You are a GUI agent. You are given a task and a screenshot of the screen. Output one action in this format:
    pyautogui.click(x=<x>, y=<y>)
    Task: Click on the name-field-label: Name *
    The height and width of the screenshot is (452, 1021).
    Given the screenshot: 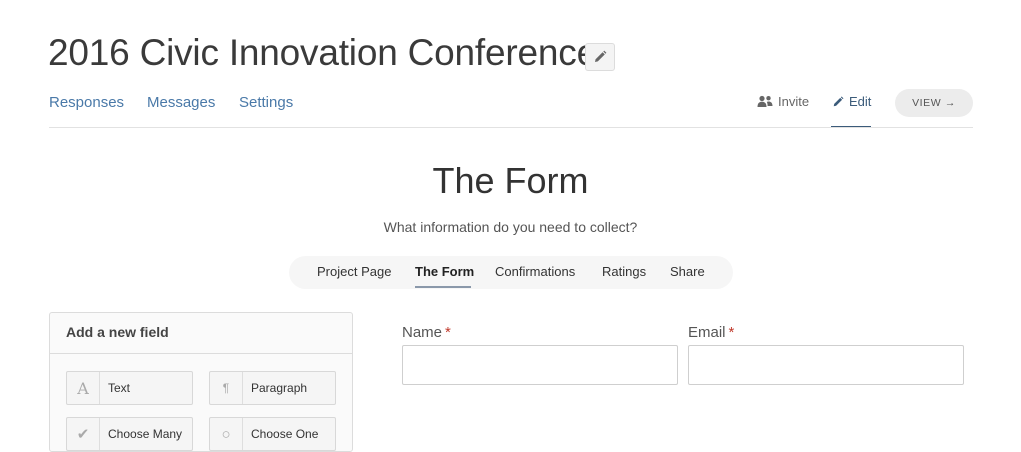 What is the action you would take?
    pyautogui.click(x=426, y=332)
    